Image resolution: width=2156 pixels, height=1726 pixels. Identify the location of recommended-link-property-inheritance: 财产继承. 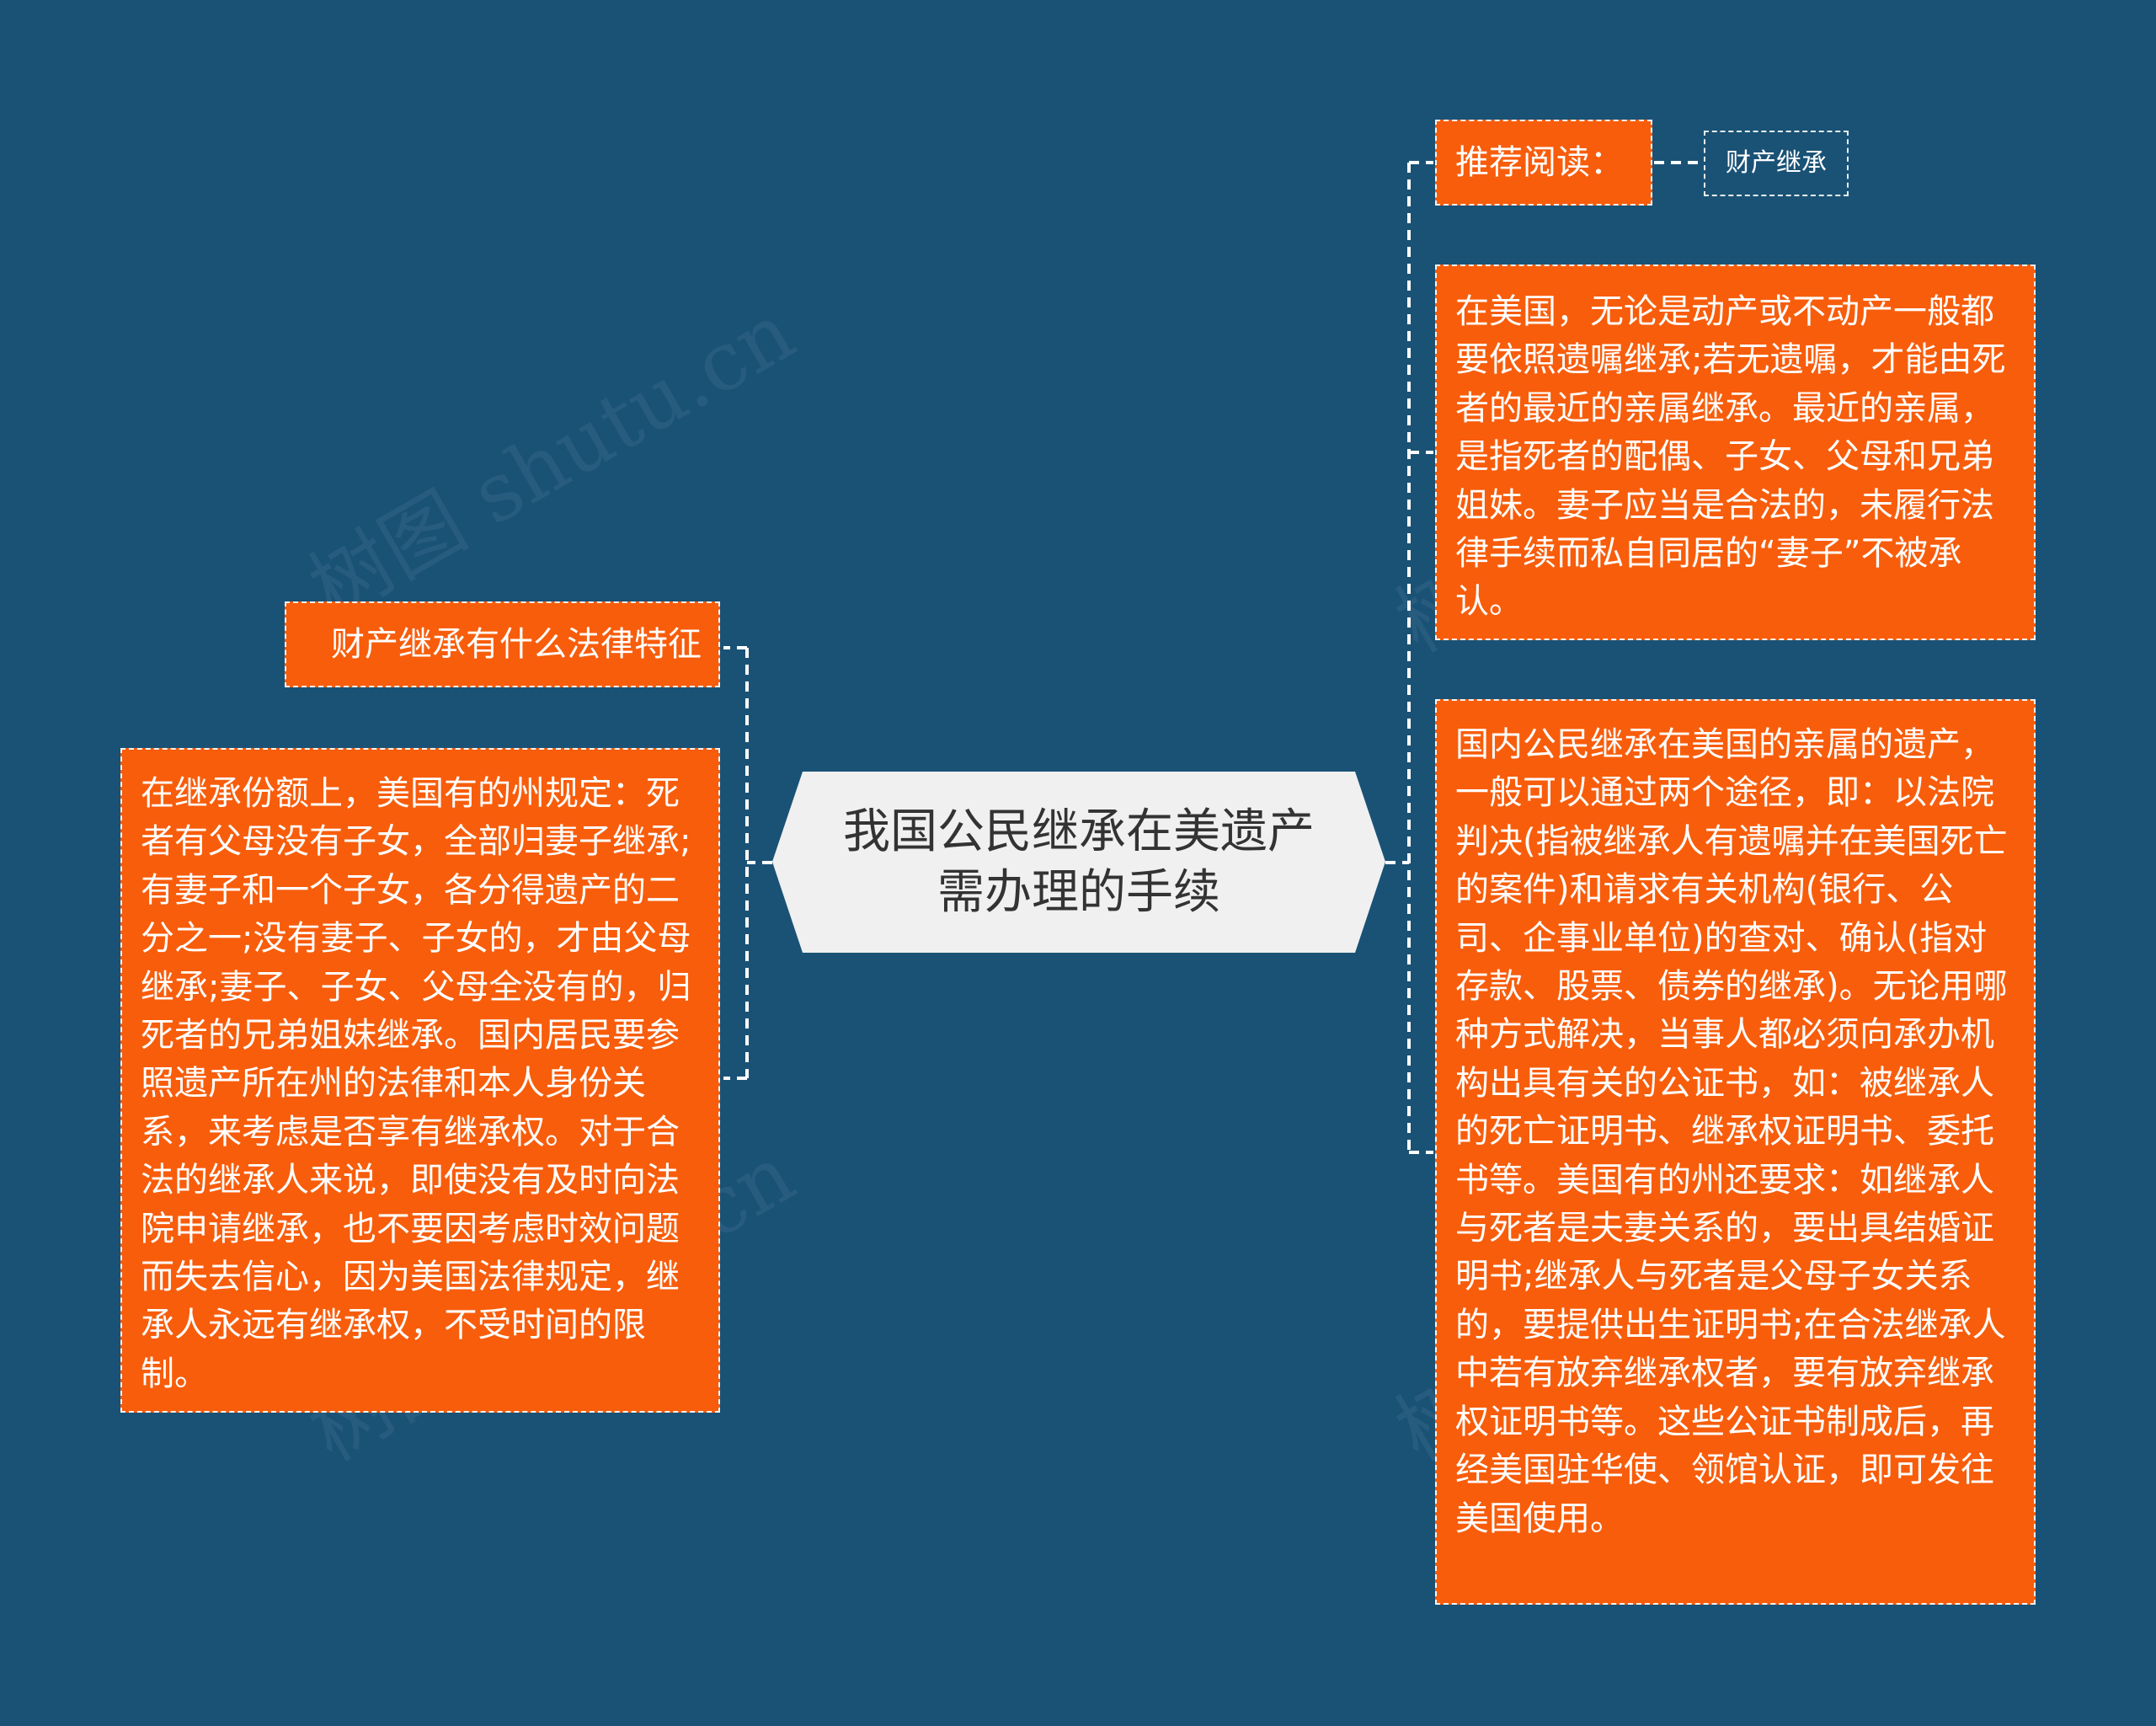
(1776, 163).